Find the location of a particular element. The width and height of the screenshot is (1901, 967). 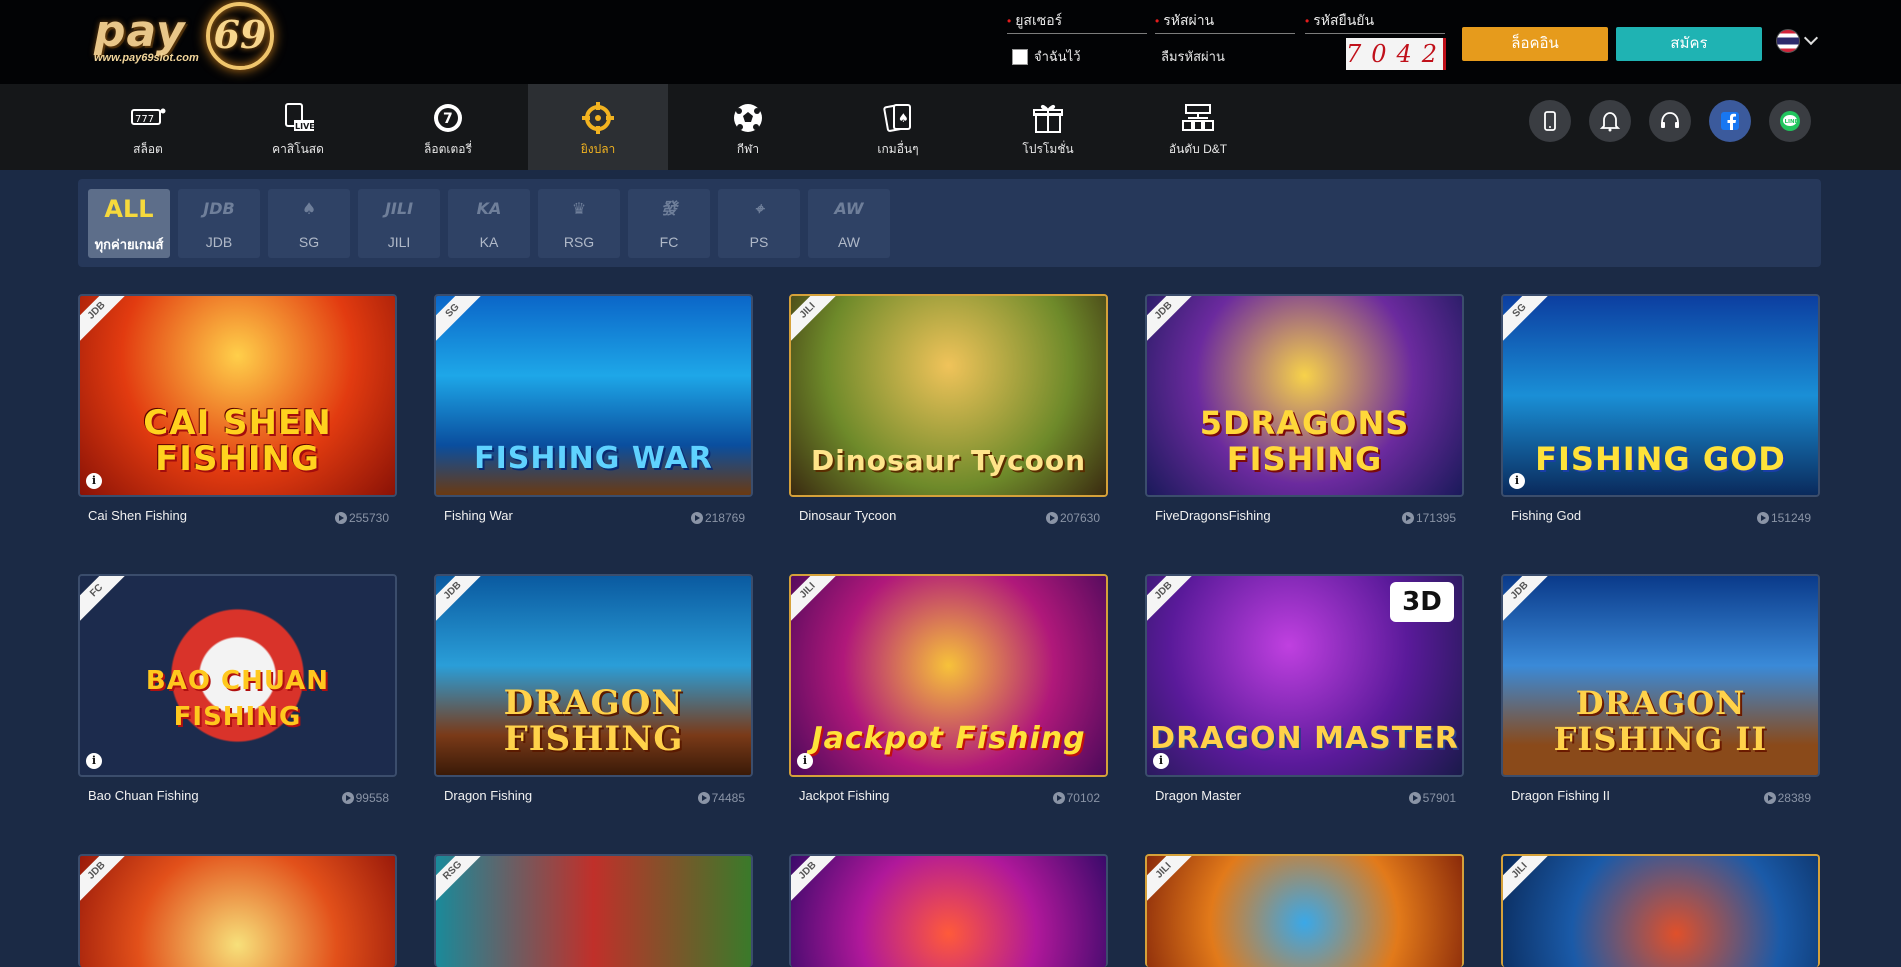

provider-sg: ♠ SG is located at coordinates (309, 223).